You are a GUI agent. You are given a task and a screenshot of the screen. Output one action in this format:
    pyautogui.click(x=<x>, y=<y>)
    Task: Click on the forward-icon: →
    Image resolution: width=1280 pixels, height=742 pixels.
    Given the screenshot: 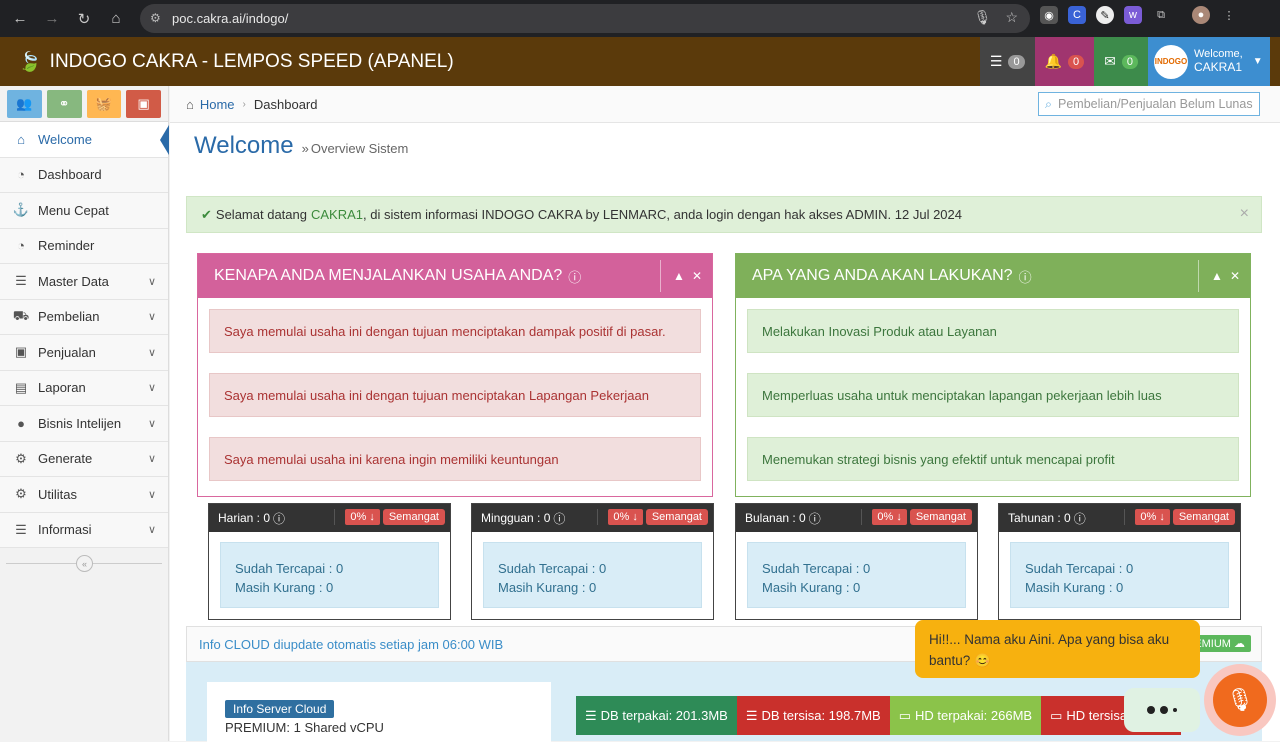 What is the action you would take?
    pyautogui.click(x=52, y=19)
    